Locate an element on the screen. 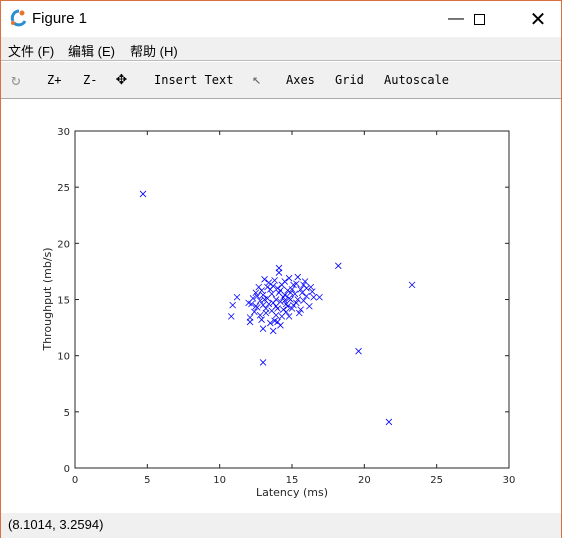 The width and height of the screenshot is (562, 538). x-tick-label: 25 is located at coordinates (436, 480).